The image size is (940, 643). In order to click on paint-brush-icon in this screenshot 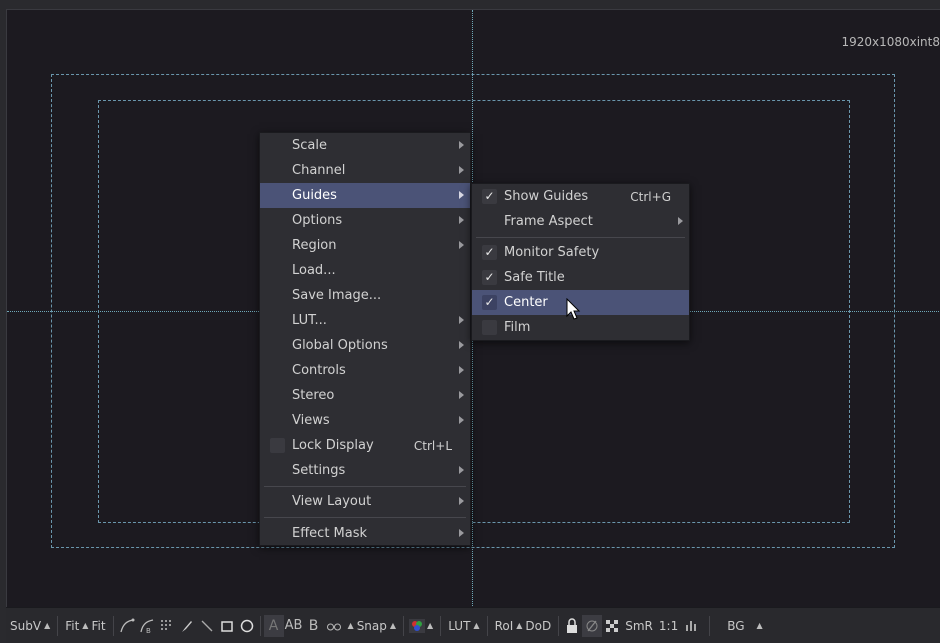, I will do `click(187, 626)`.